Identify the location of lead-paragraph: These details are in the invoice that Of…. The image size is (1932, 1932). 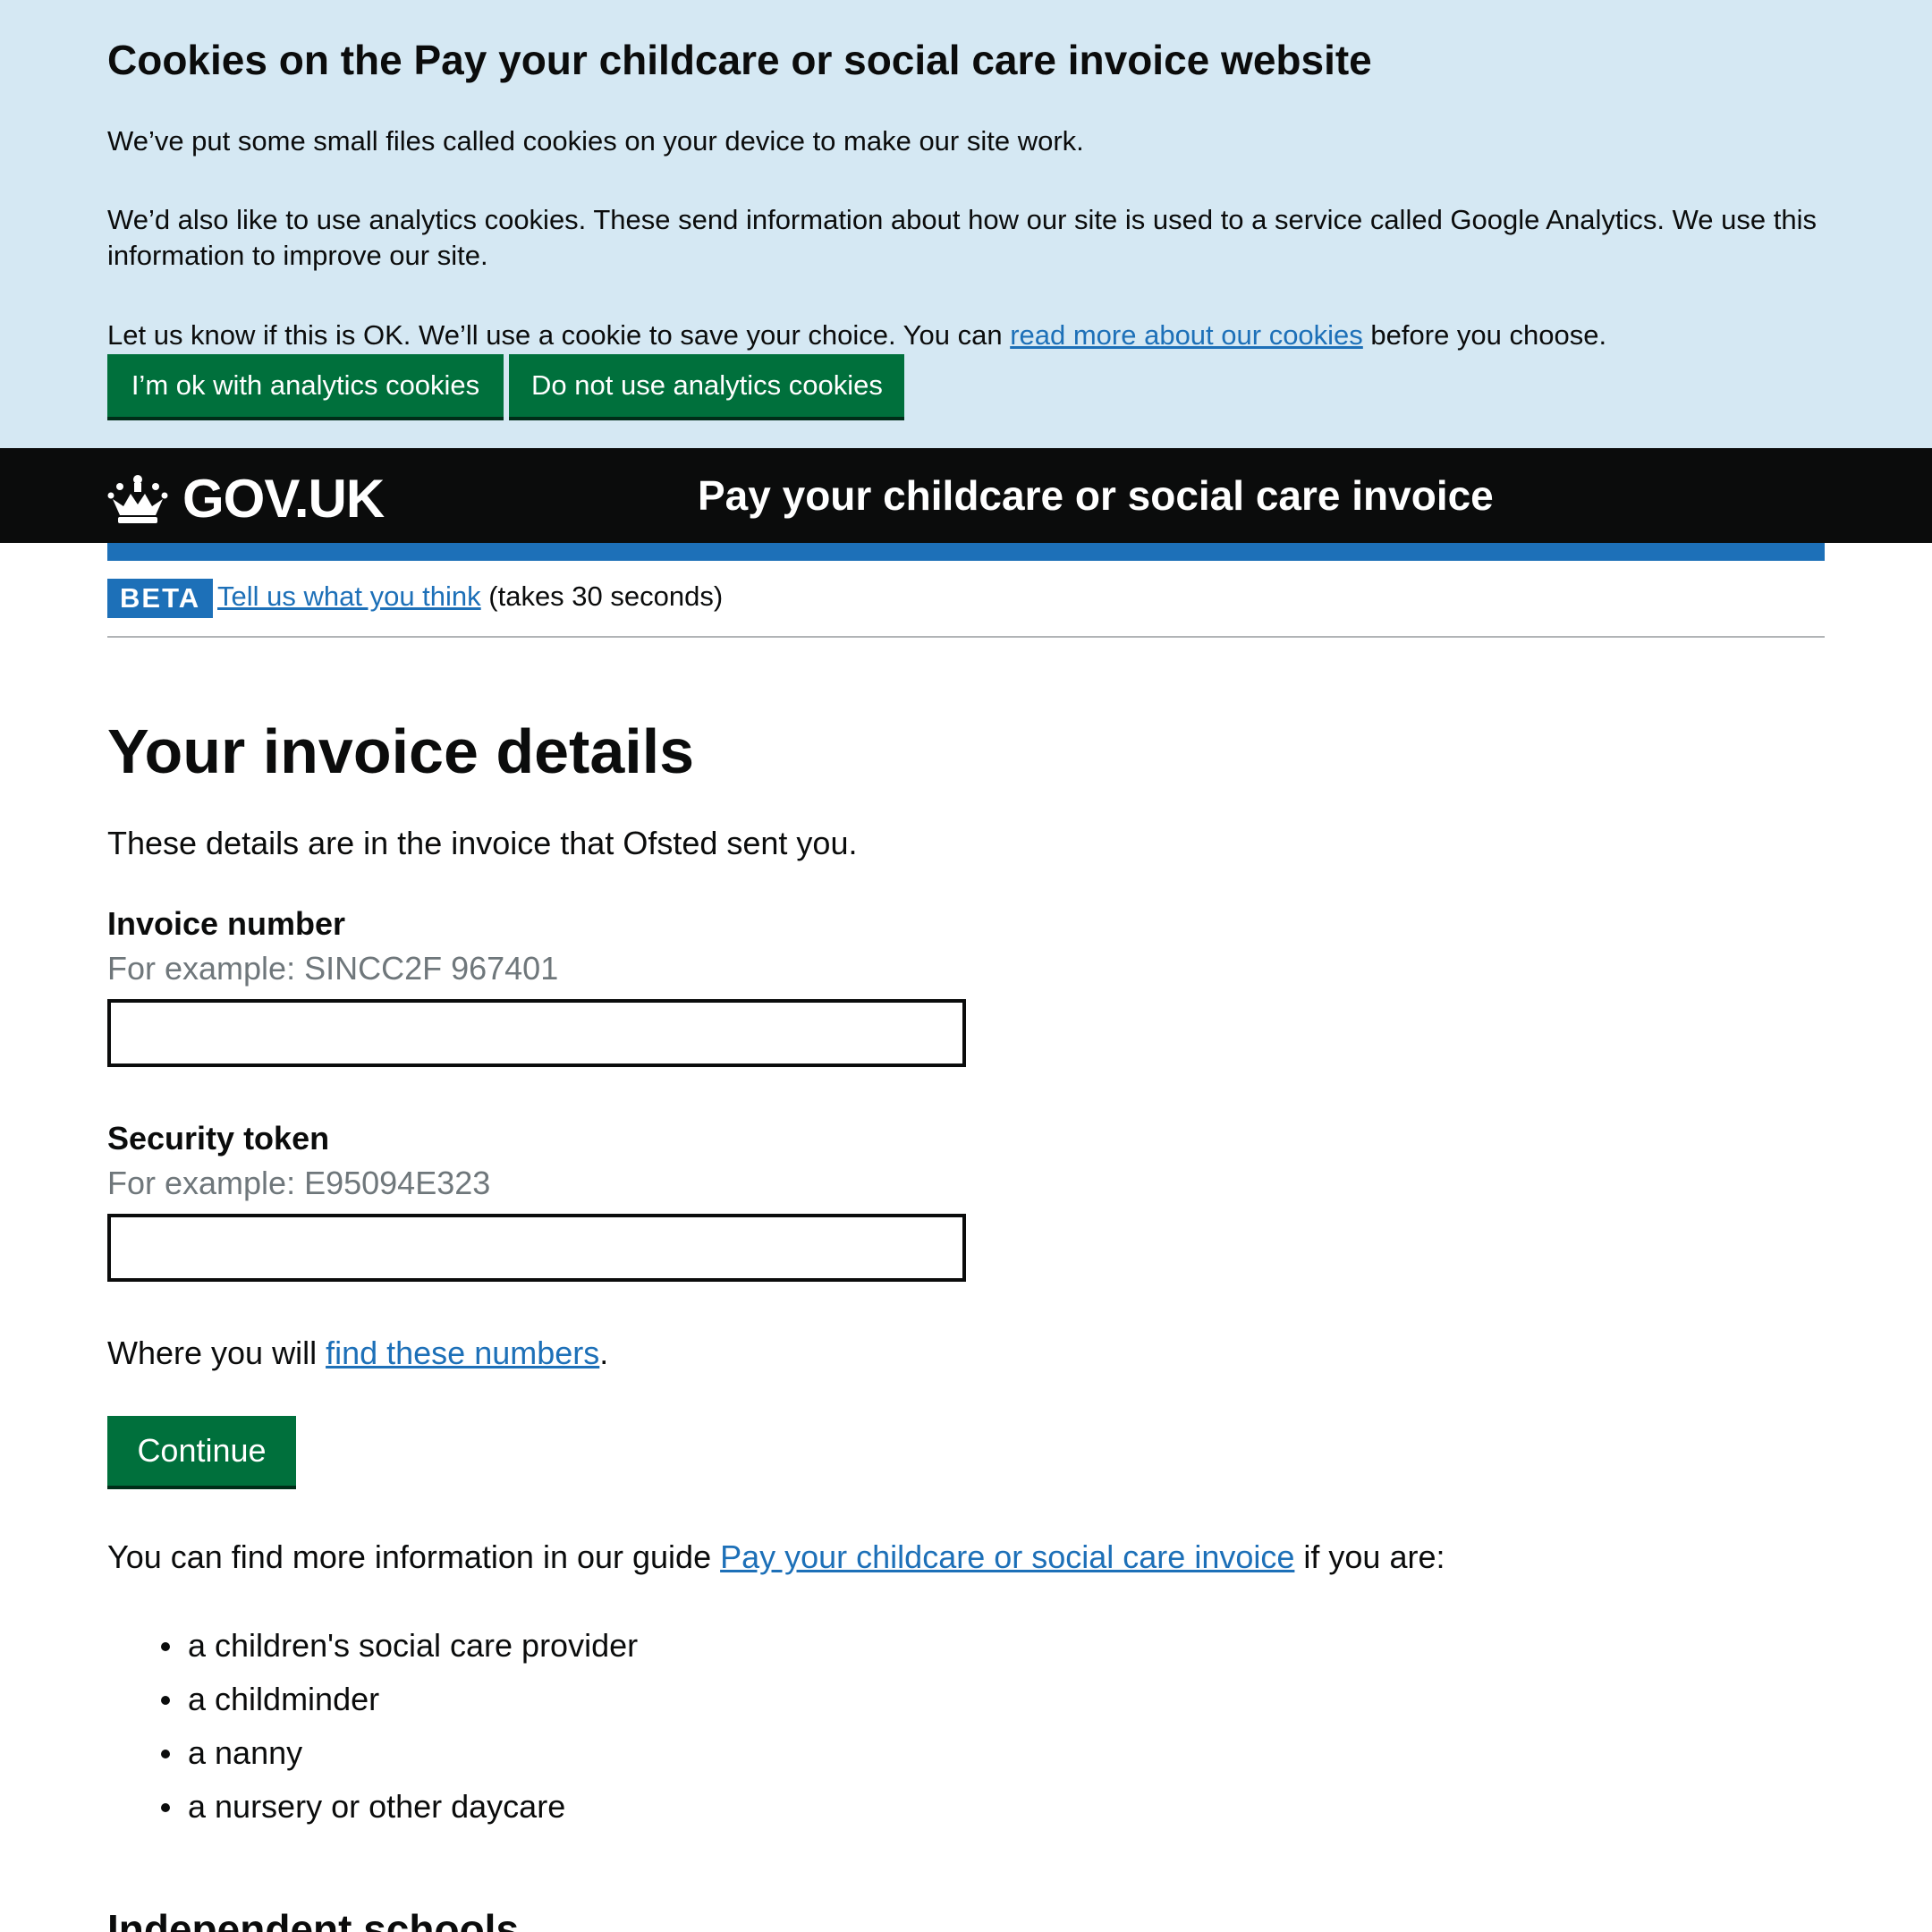
(482, 843).